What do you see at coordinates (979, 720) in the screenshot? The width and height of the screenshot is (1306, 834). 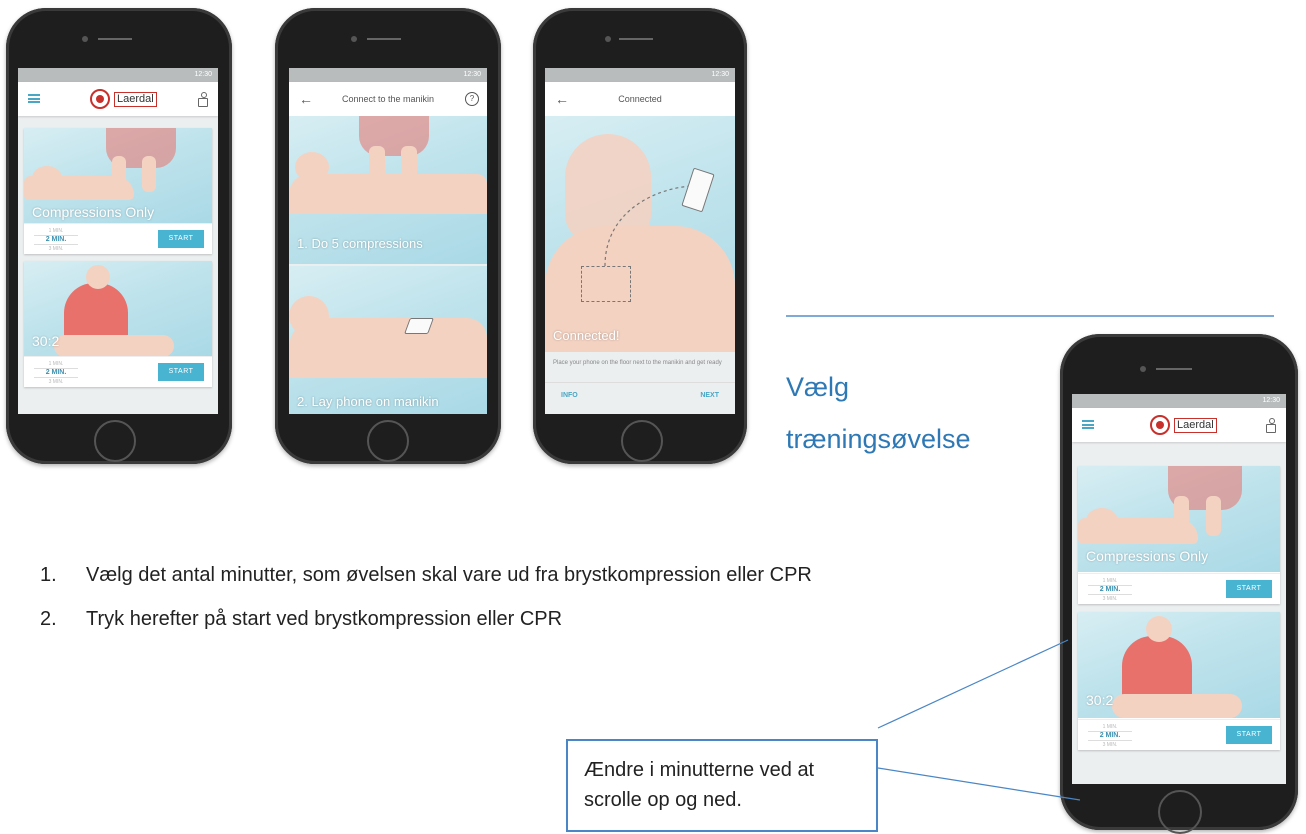 I see `callout-leader-lines` at bounding box center [979, 720].